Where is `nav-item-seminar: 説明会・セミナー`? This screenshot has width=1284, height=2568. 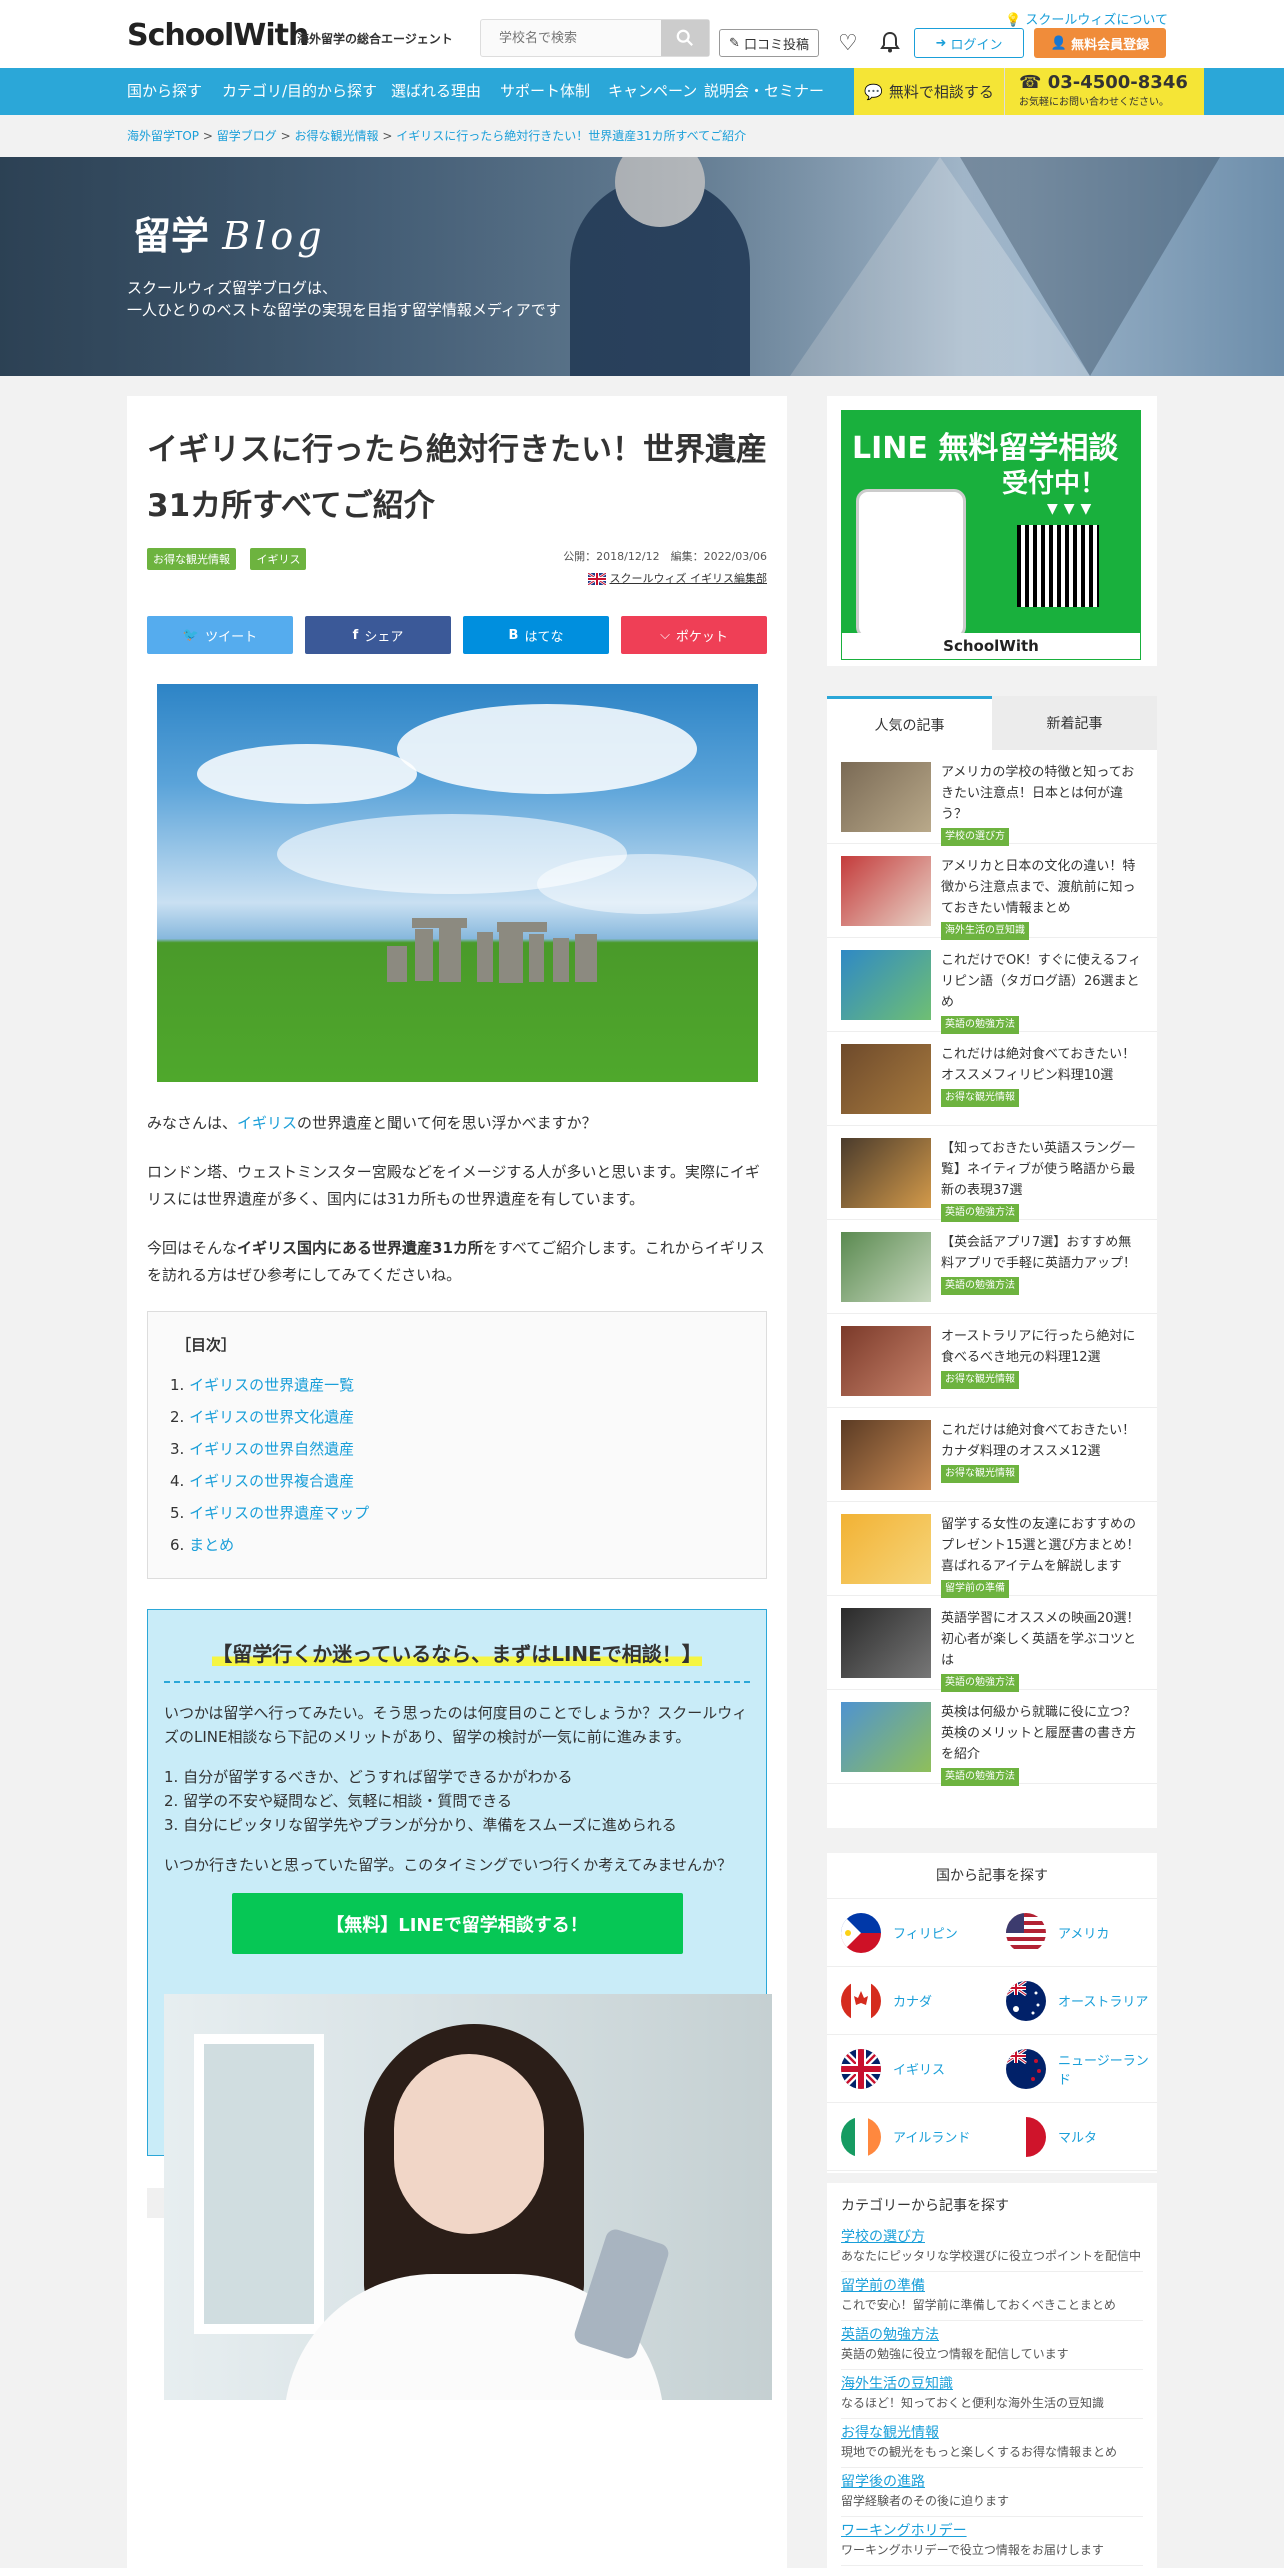 nav-item-seminar: 説明会・セミナー is located at coordinates (764, 91).